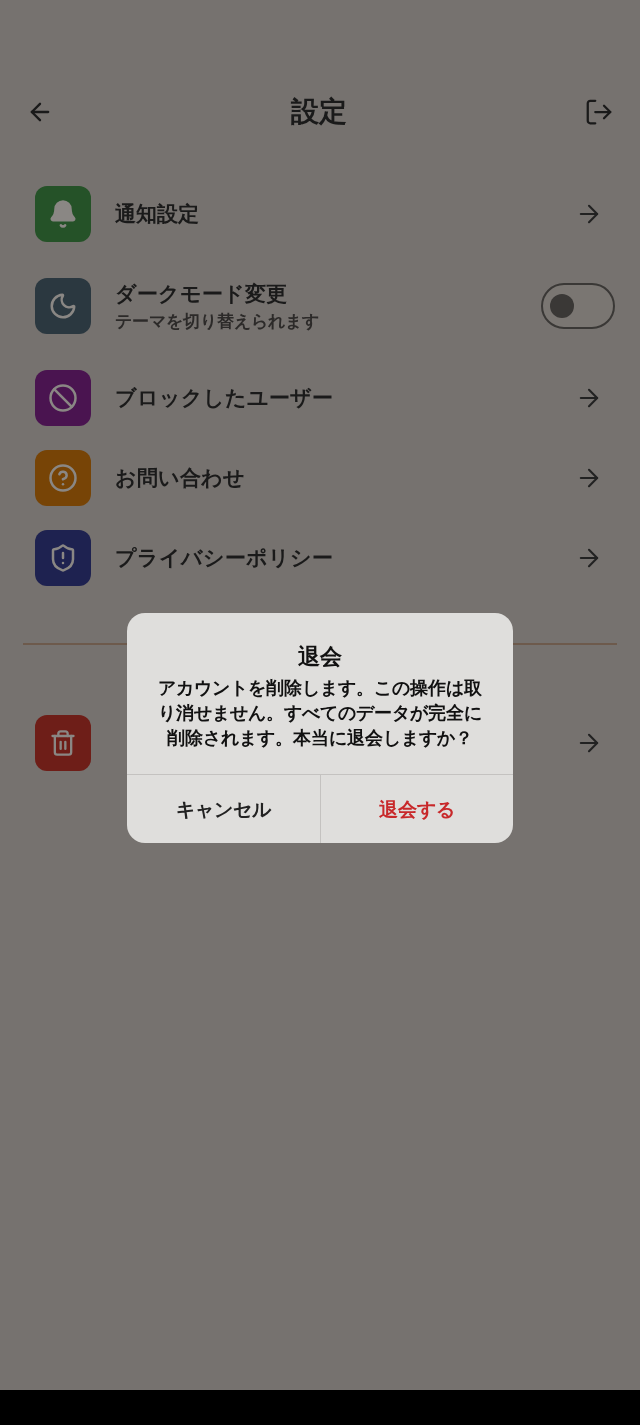 Image resolution: width=640 pixels, height=1425 pixels. Describe the element at coordinates (345, 214) in the screenshot. I see `item-title: 通知設定` at that location.